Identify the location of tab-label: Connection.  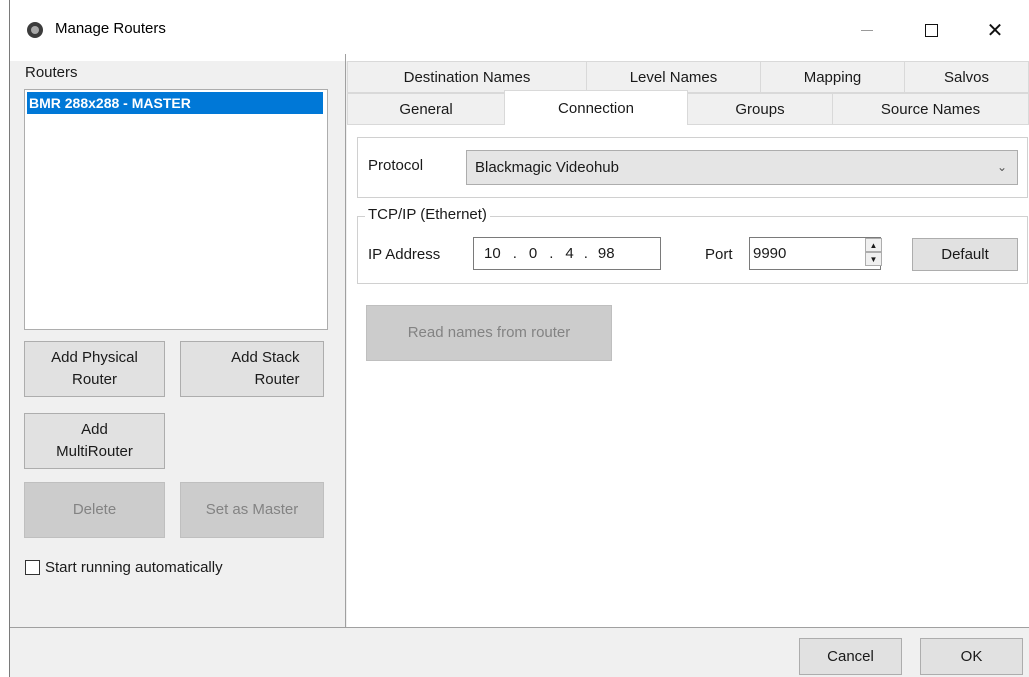
(596, 108).